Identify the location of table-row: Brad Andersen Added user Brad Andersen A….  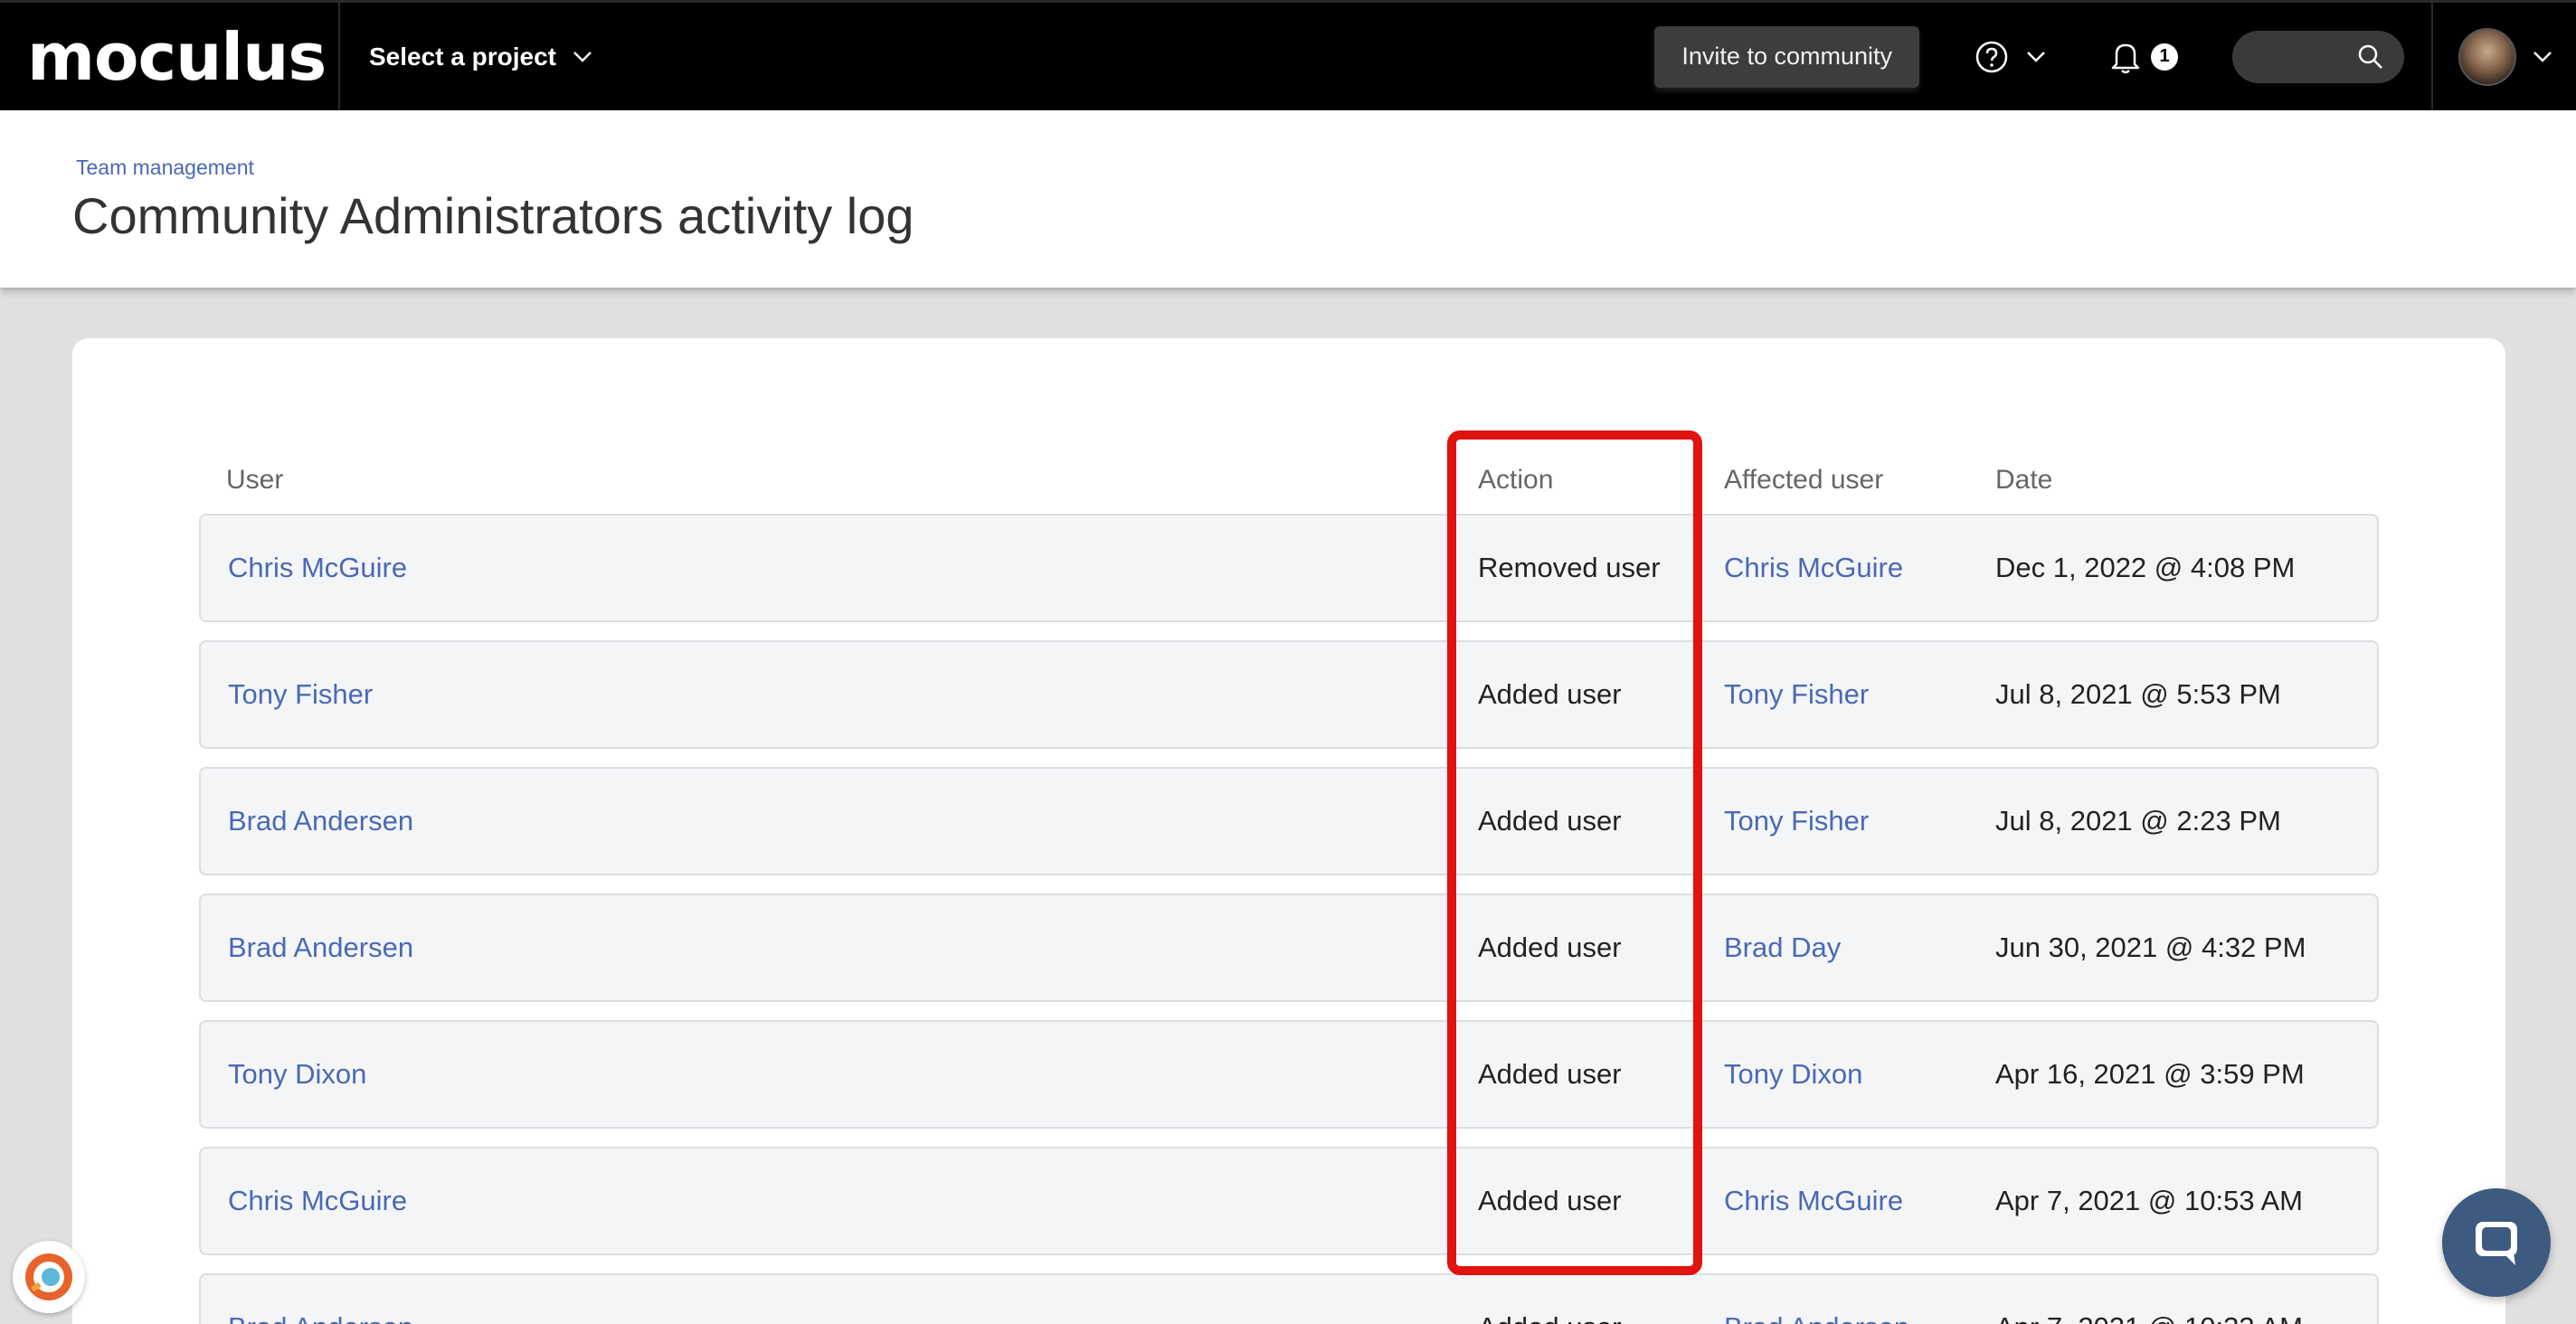
(1289, 1298).